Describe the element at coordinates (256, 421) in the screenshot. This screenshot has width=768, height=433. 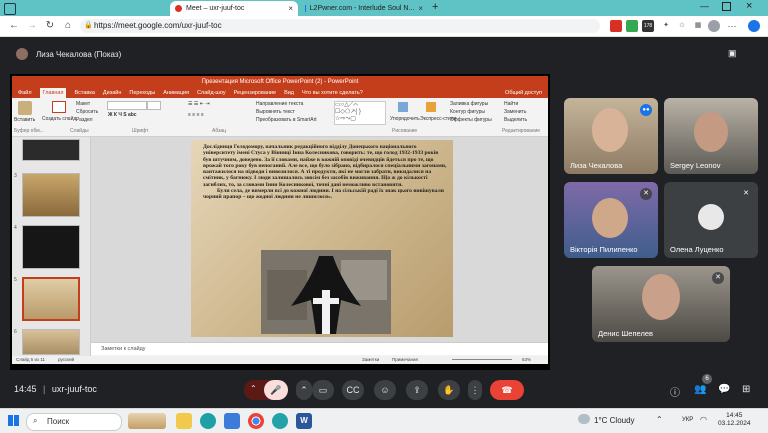
I see `chrome-icon` at that location.